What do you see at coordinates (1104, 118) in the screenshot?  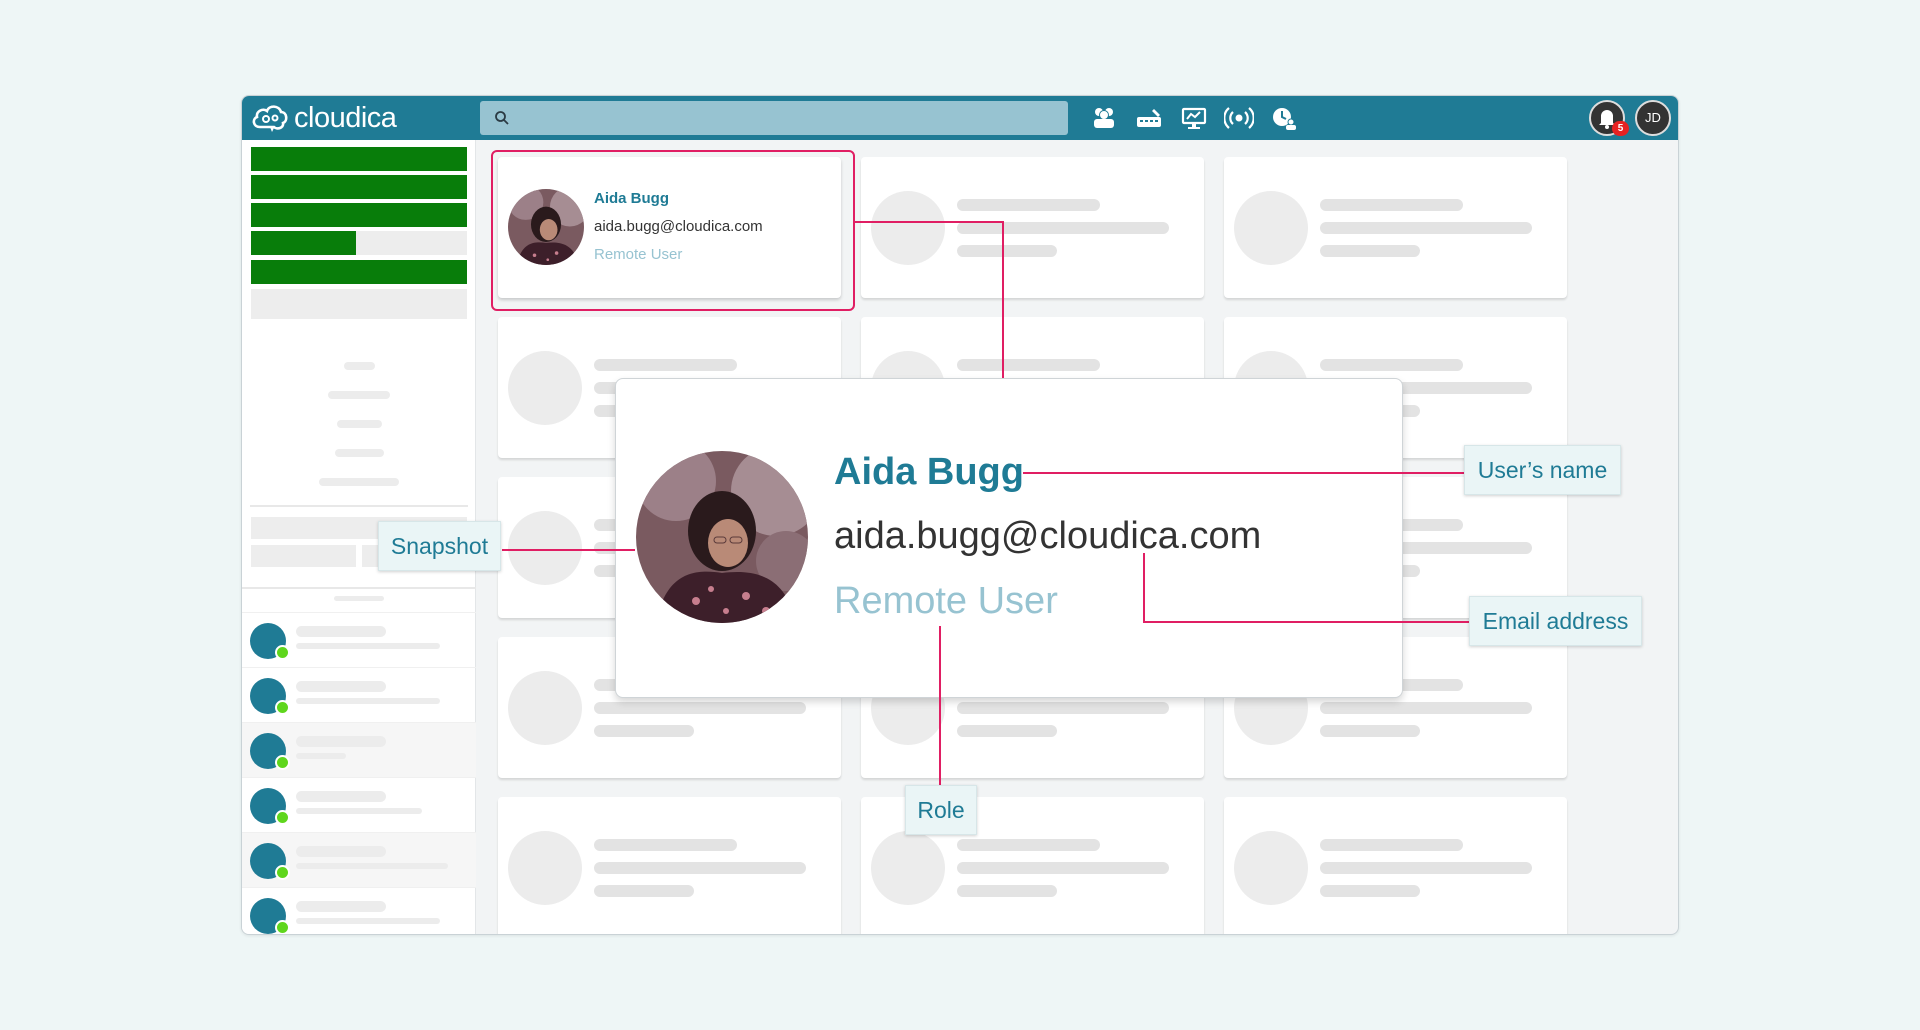 I see `users-icon` at bounding box center [1104, 118].